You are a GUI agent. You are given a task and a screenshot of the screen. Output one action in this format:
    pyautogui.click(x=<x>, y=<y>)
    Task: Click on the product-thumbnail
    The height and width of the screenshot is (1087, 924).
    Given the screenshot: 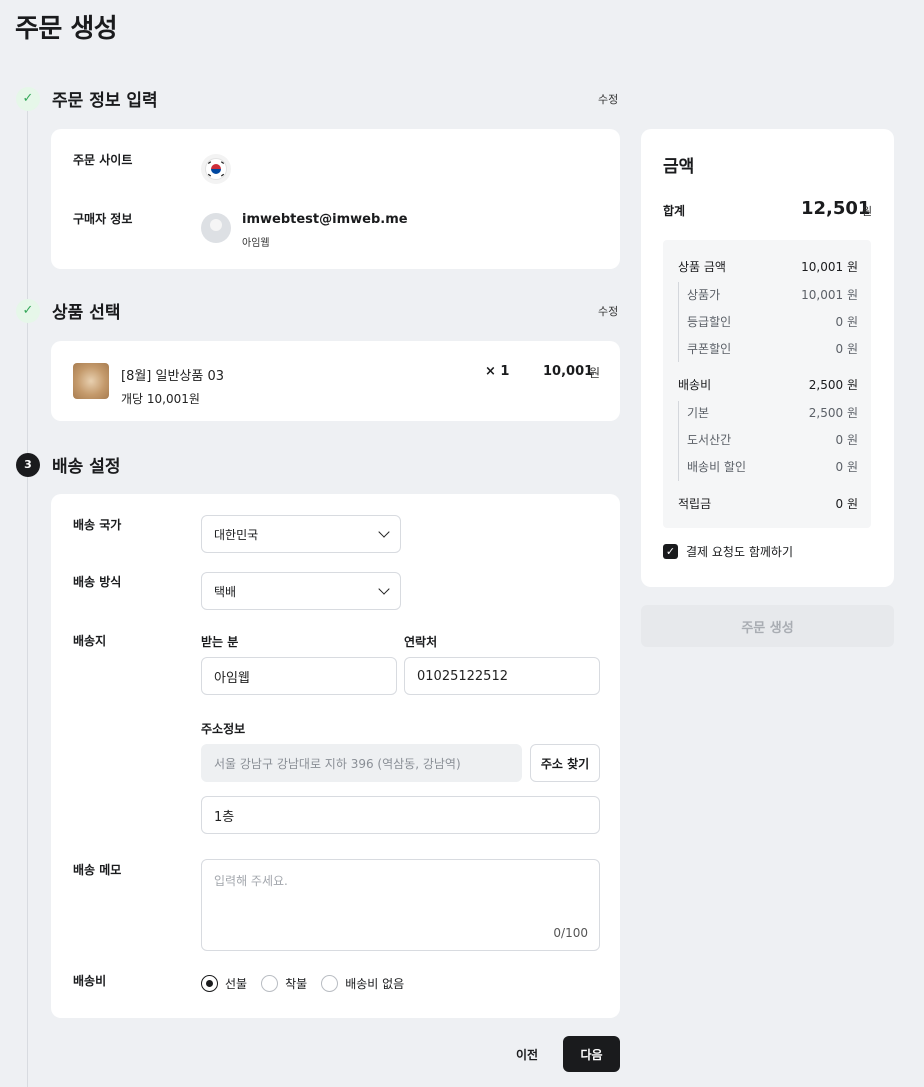 What is the action you would take?
    pyautogui.click(x=91, y=381)
    